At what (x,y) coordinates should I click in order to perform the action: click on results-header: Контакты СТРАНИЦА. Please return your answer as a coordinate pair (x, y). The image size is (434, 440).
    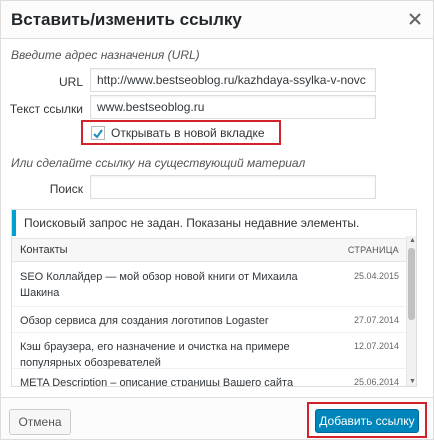
    Looking at the image, I should click on (209, 250).